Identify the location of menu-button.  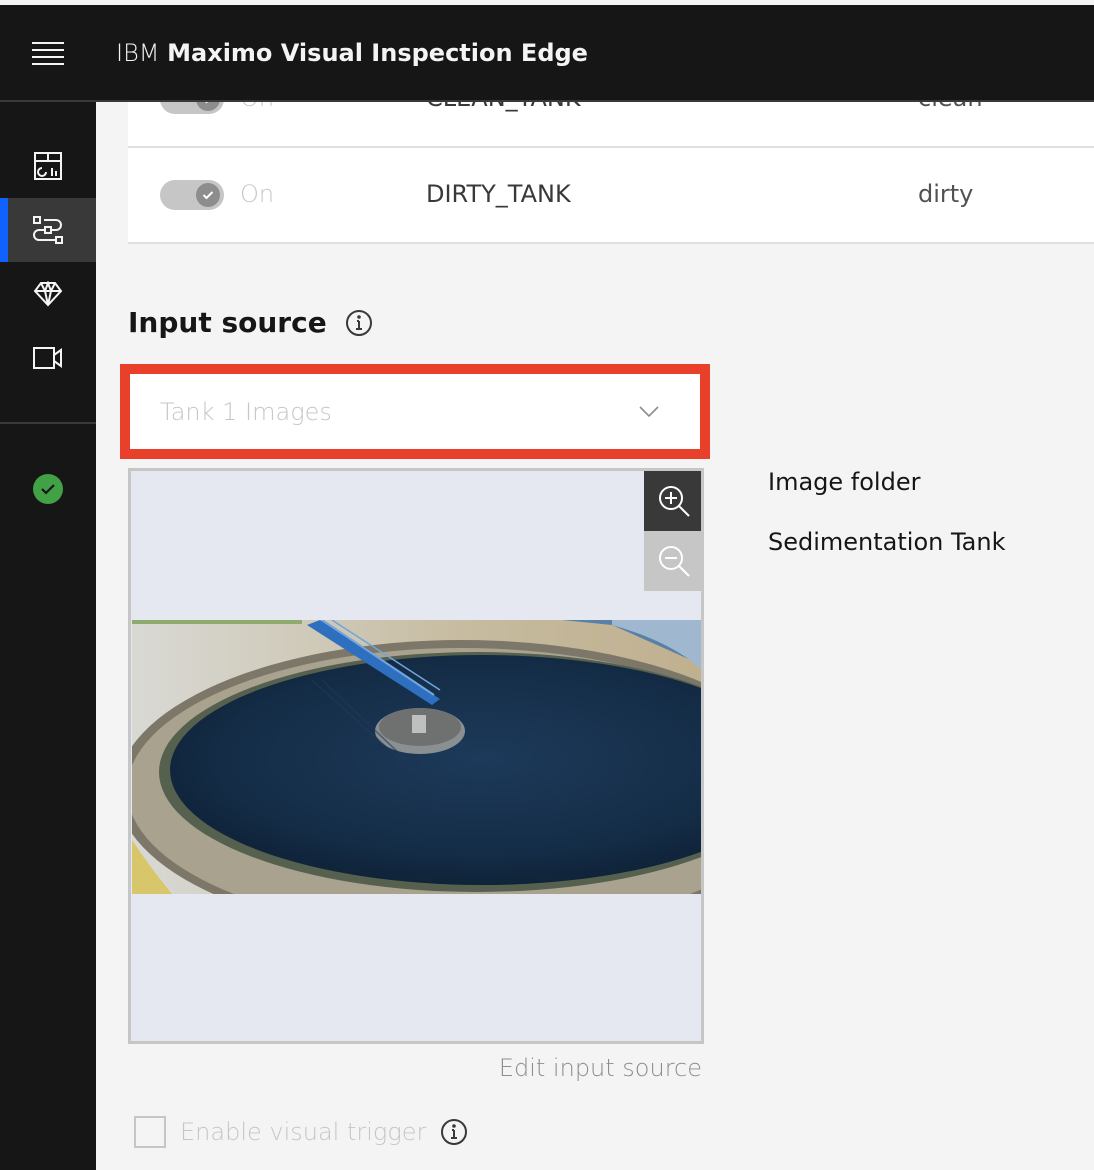
(48, 52).